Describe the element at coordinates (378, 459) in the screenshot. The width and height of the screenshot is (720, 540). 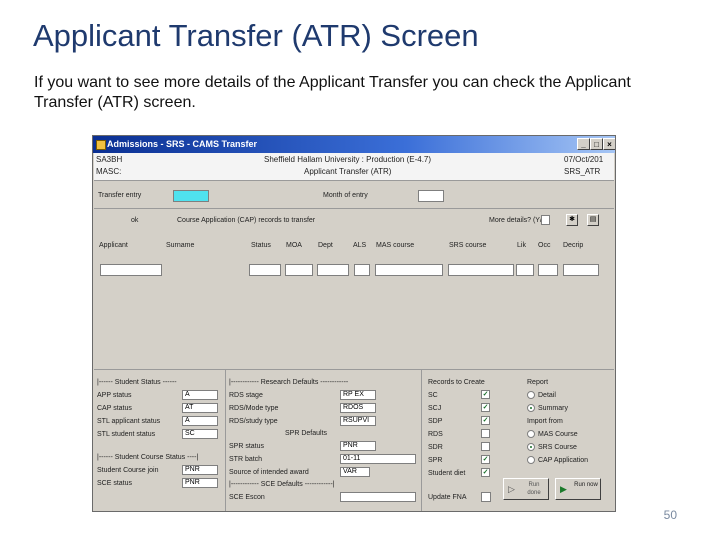
I see `str-batch-input: 01-11` at that location.